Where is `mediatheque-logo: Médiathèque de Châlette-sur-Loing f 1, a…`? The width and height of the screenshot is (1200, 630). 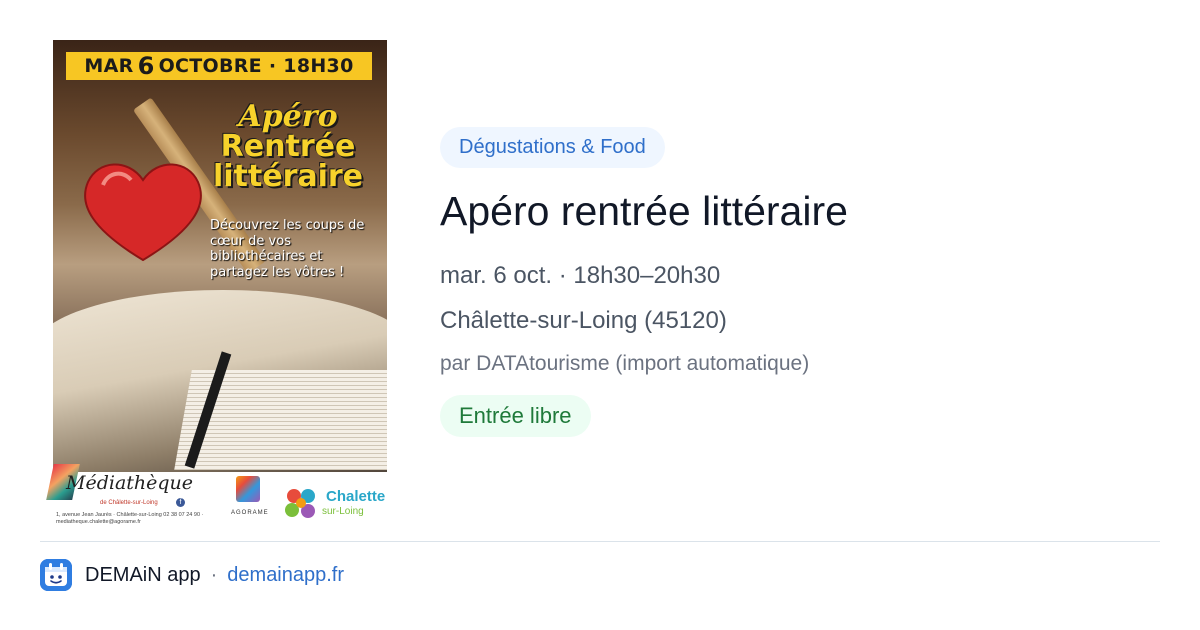 mediatheque-logo: Médiathèque de Châlette-sur-Loing f 1, a… is located at coordinates (124, 494).